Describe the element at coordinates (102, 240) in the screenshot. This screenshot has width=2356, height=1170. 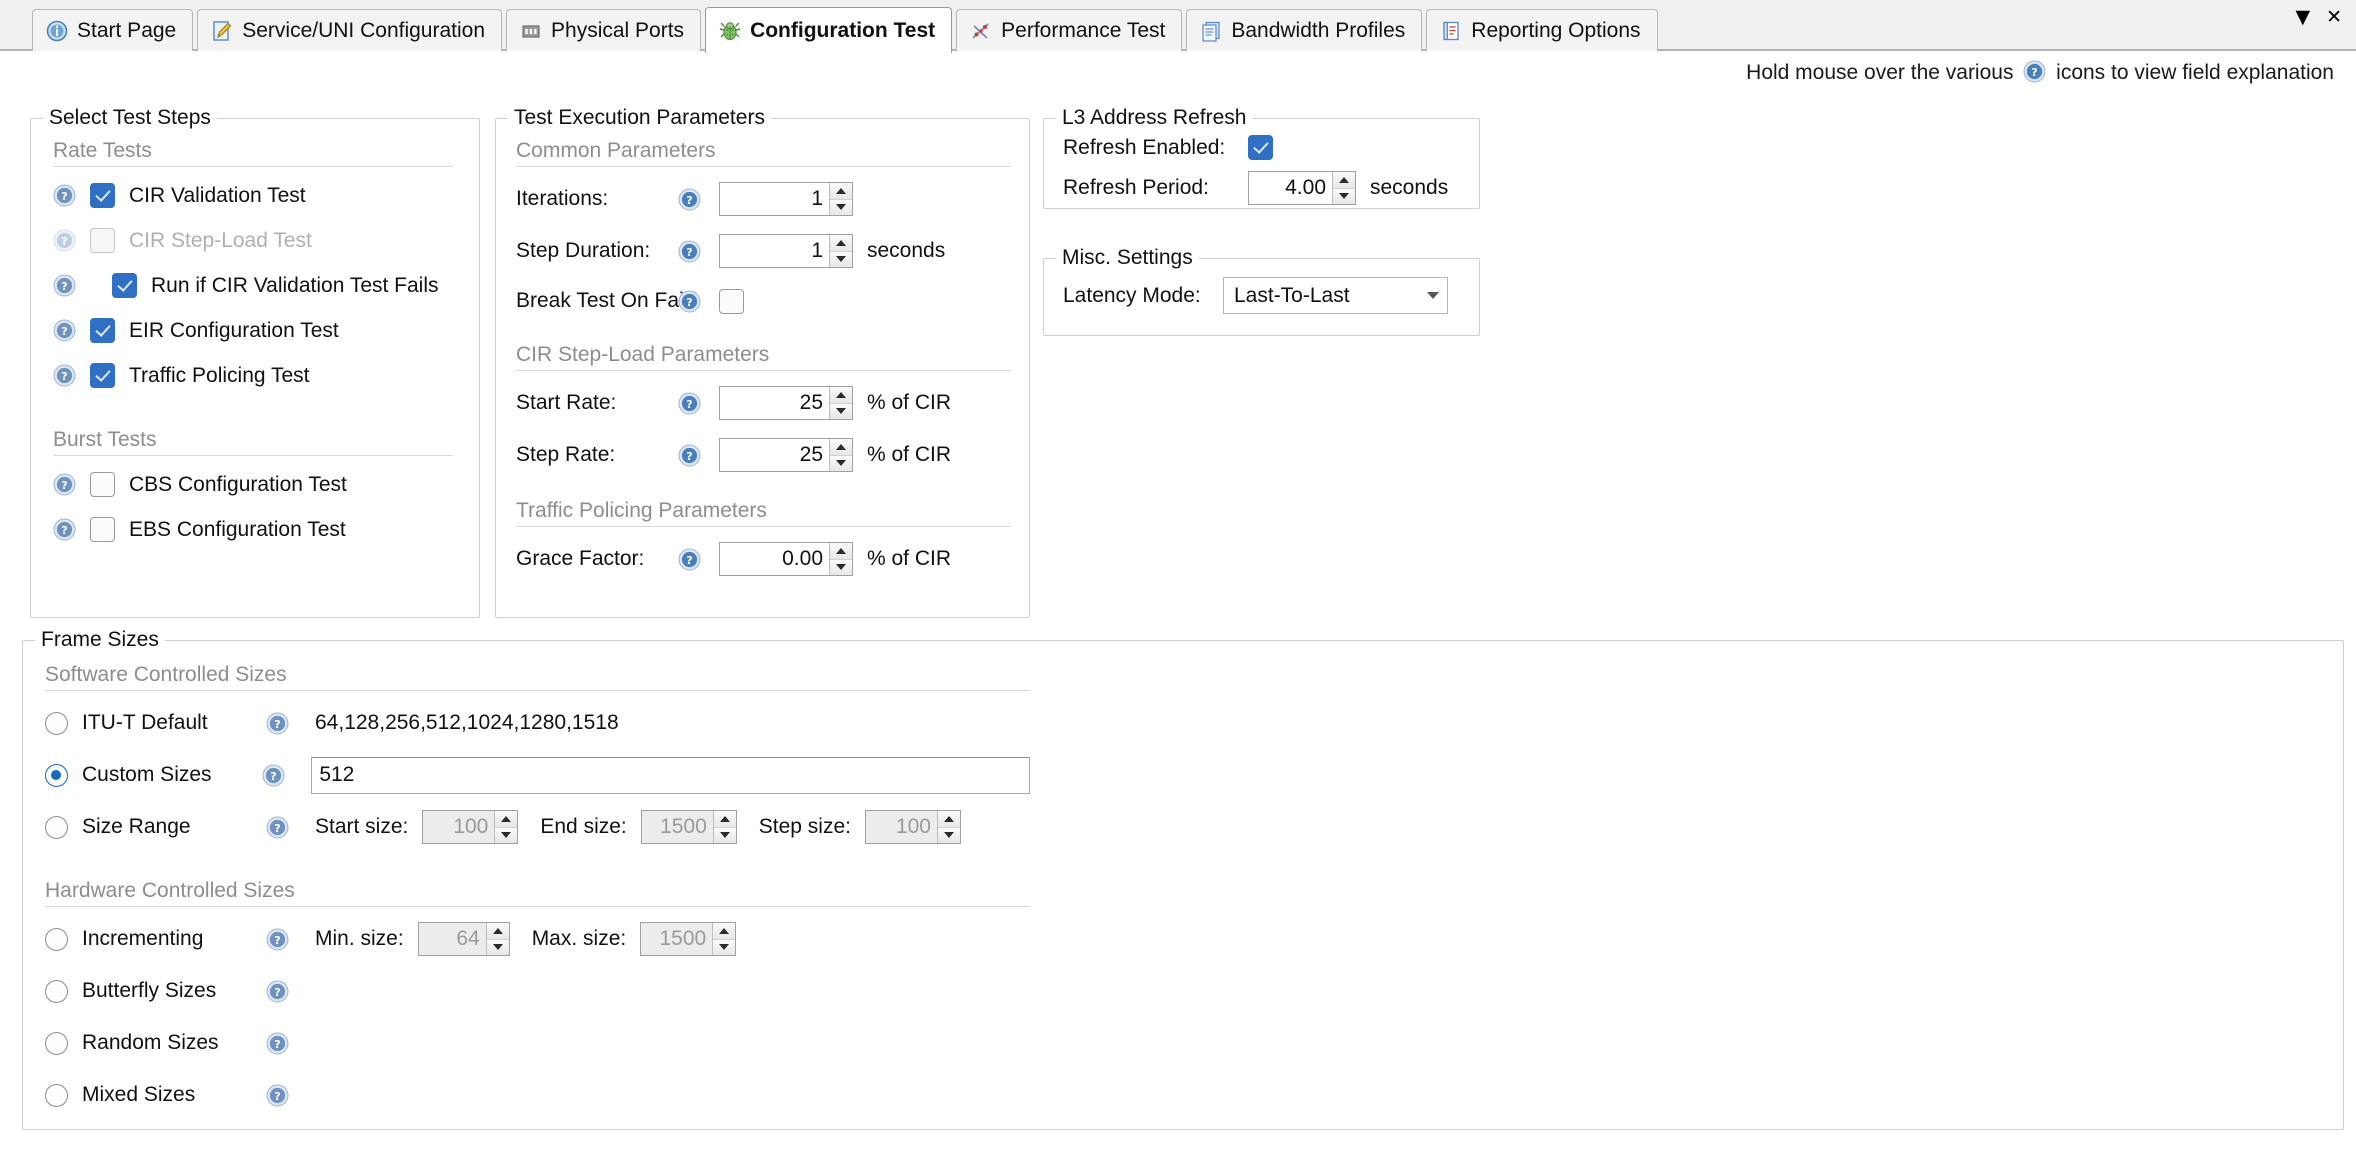
I see `checkbox-cir-step-load-test` at that location.